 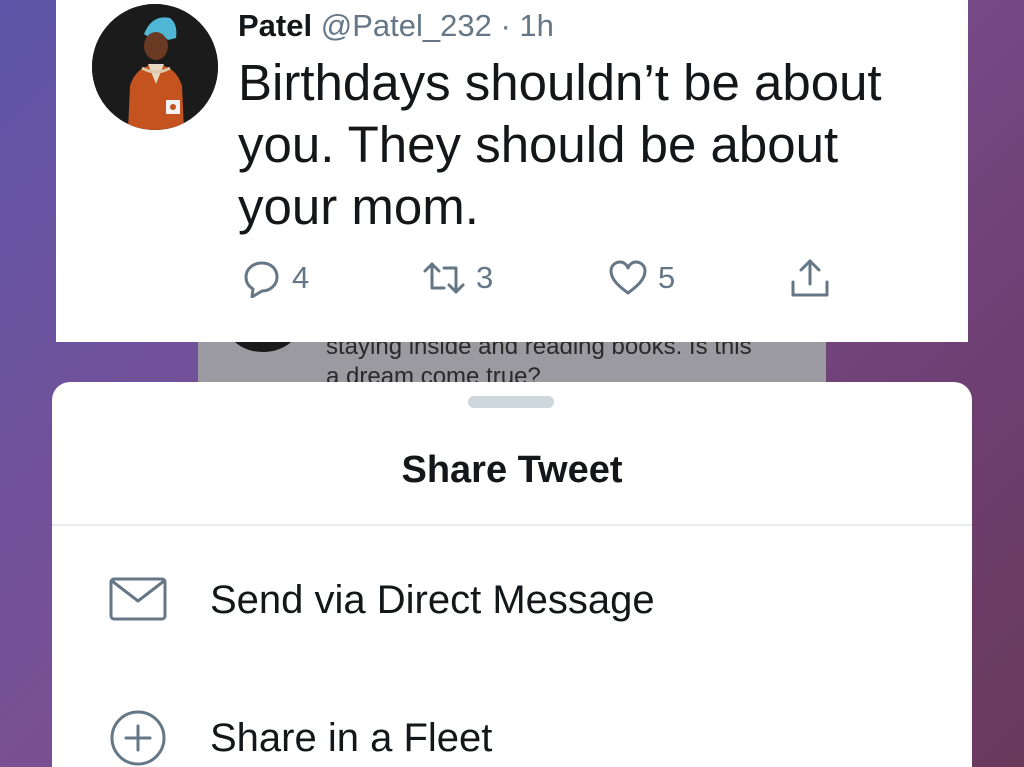 I want to click on reply-count: 4, so click(x=301, y=277).